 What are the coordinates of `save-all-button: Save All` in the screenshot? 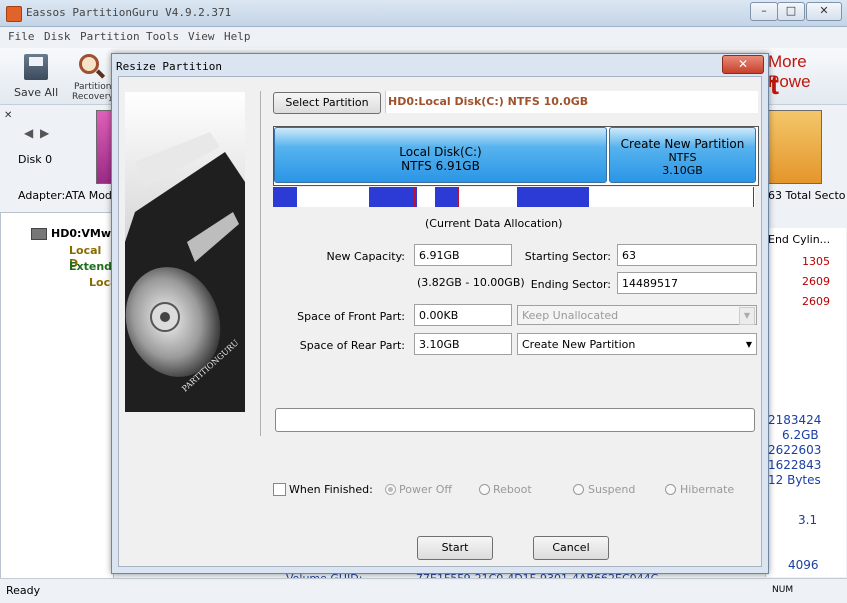 It's located at (36, 77).